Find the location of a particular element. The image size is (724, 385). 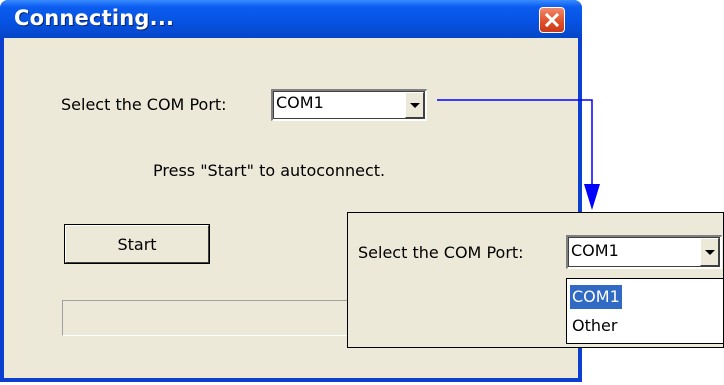

callout-com-port-label: Select the COM Port: is located at coordinates (441, 252).